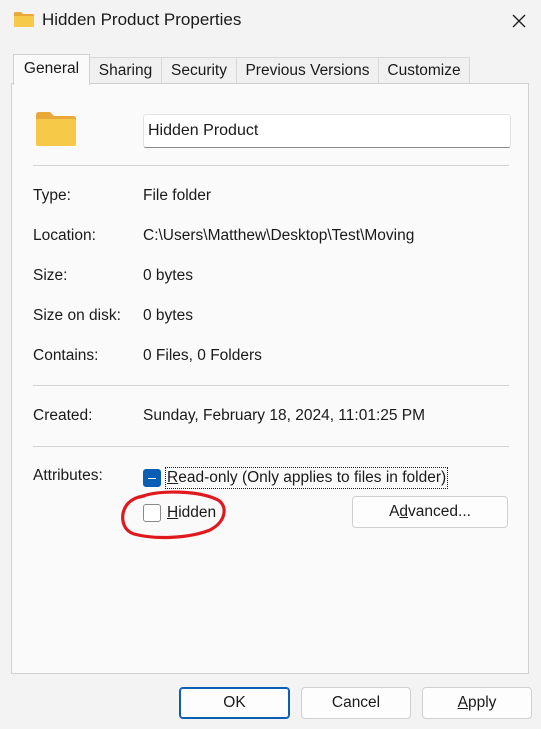 The height and width of the screenshot is (729, 541). I want to click on tab-sharing: Sharing, so click(125, 70).